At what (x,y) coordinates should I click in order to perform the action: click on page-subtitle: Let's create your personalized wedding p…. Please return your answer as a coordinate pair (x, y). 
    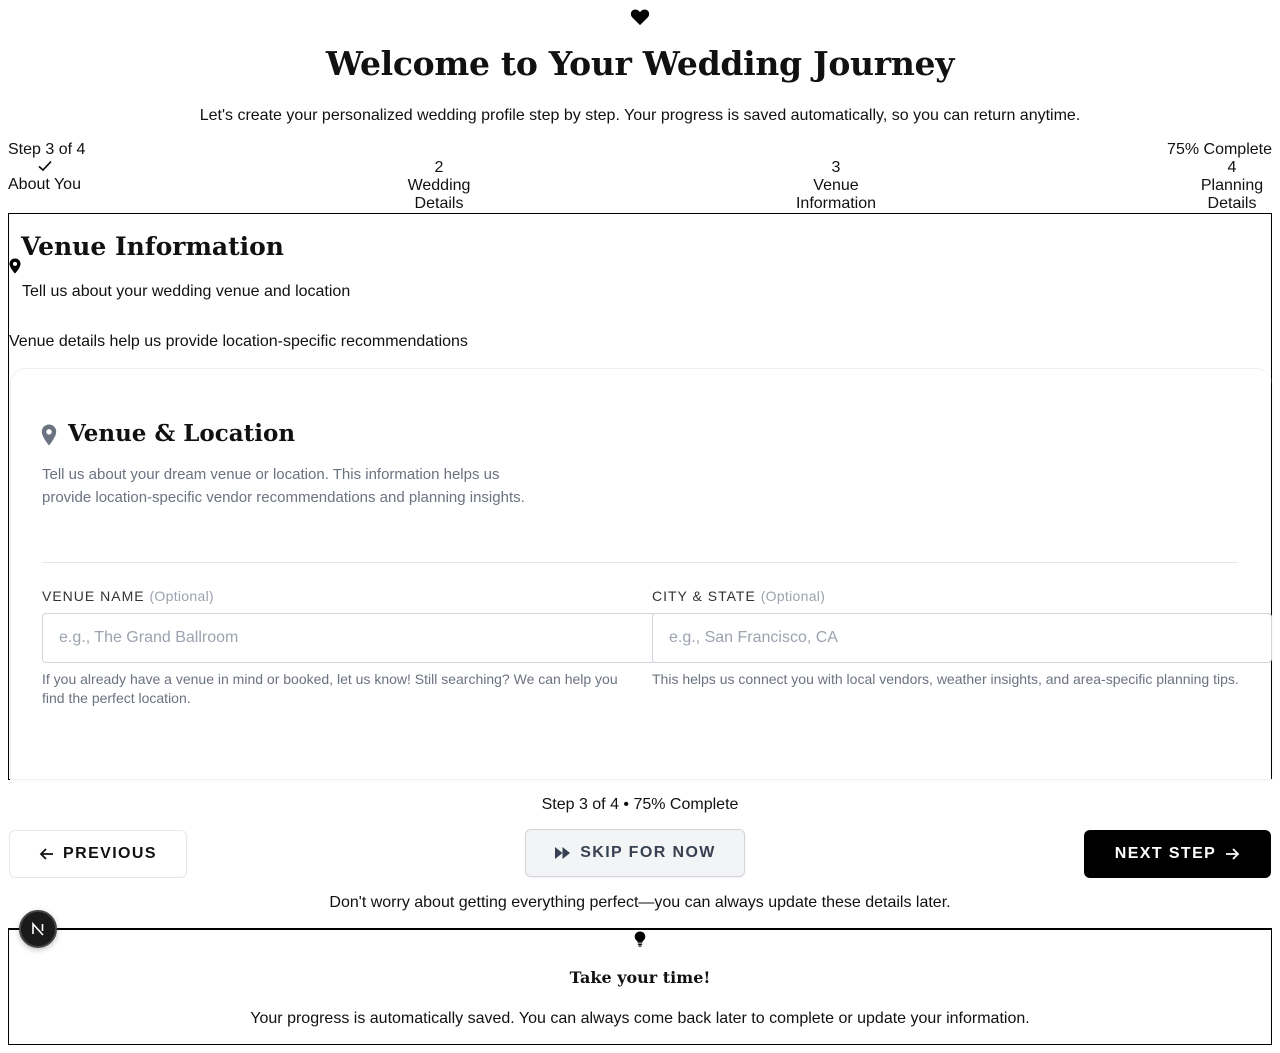
    Looking at the image, I should click on (640, 115).